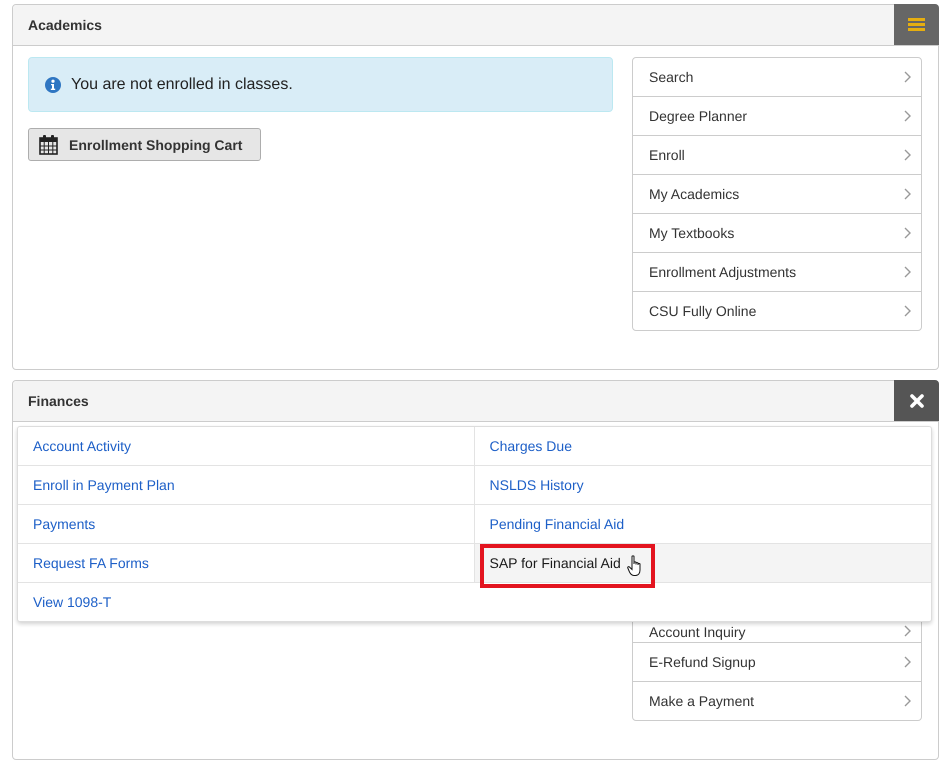 Image resolution: width=946 pixels, height=764 pixels. What do you see at coordinates (777, 194) in the screenshot?
I see `list-item: My Academics` at bounding box center [777, 194].